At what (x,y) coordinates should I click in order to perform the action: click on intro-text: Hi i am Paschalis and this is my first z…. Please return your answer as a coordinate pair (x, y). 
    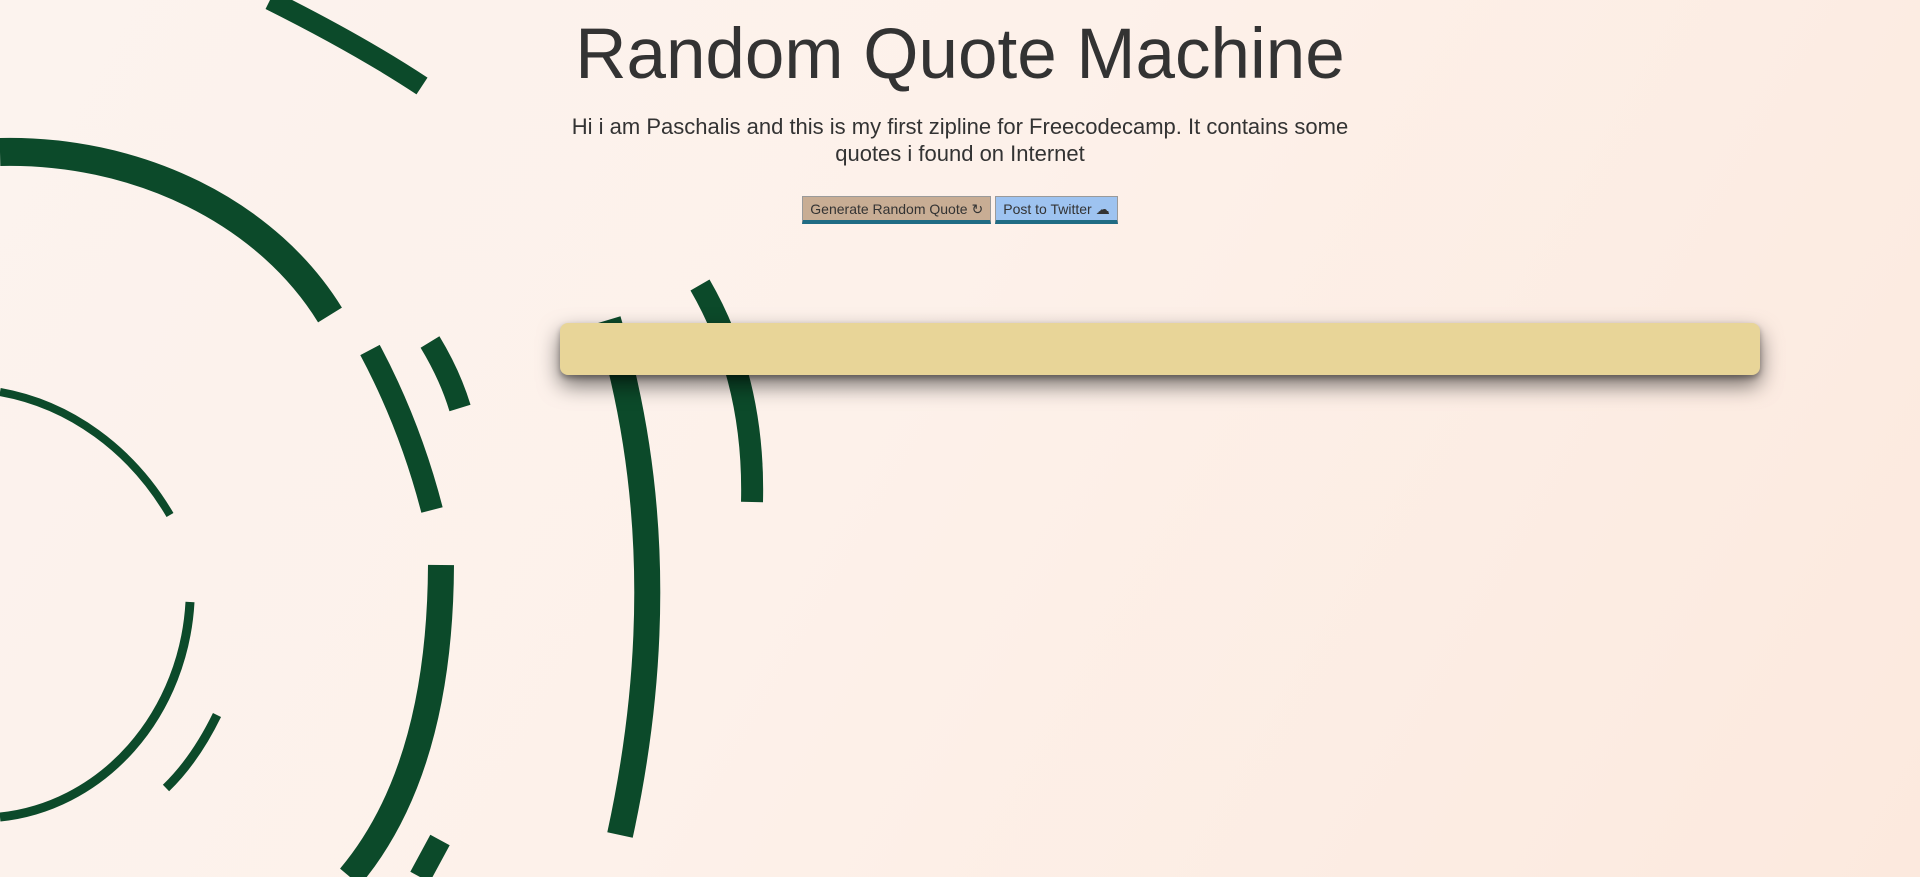
    Looking at the image, I should click on (960, 140).